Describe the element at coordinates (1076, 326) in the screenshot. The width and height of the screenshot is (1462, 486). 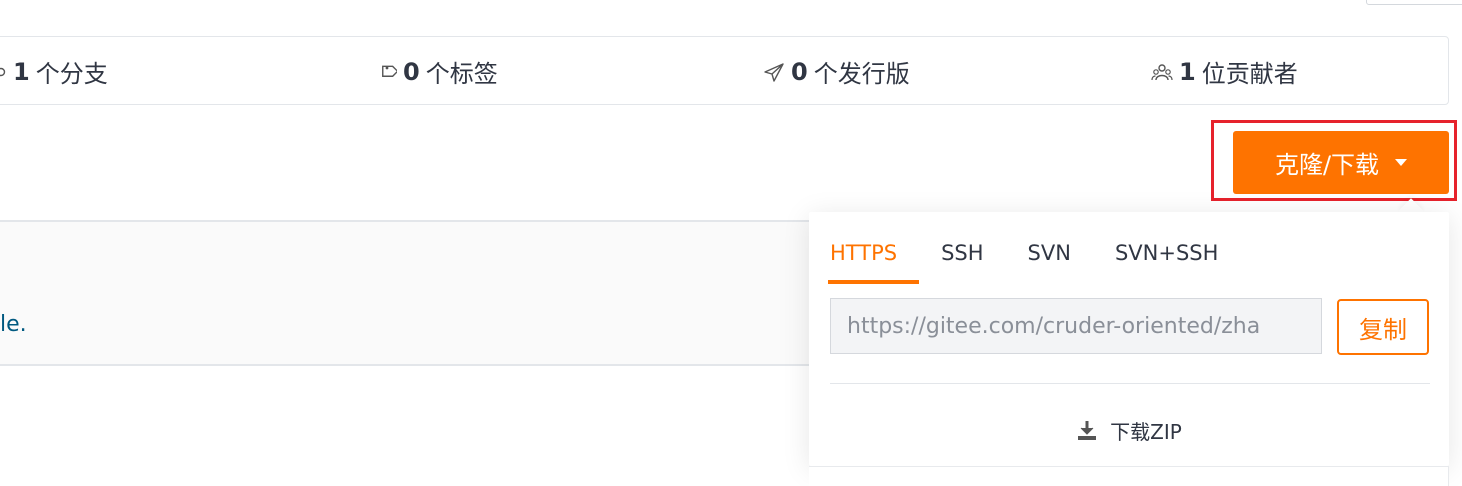
I see `clone-url-input` at that location.